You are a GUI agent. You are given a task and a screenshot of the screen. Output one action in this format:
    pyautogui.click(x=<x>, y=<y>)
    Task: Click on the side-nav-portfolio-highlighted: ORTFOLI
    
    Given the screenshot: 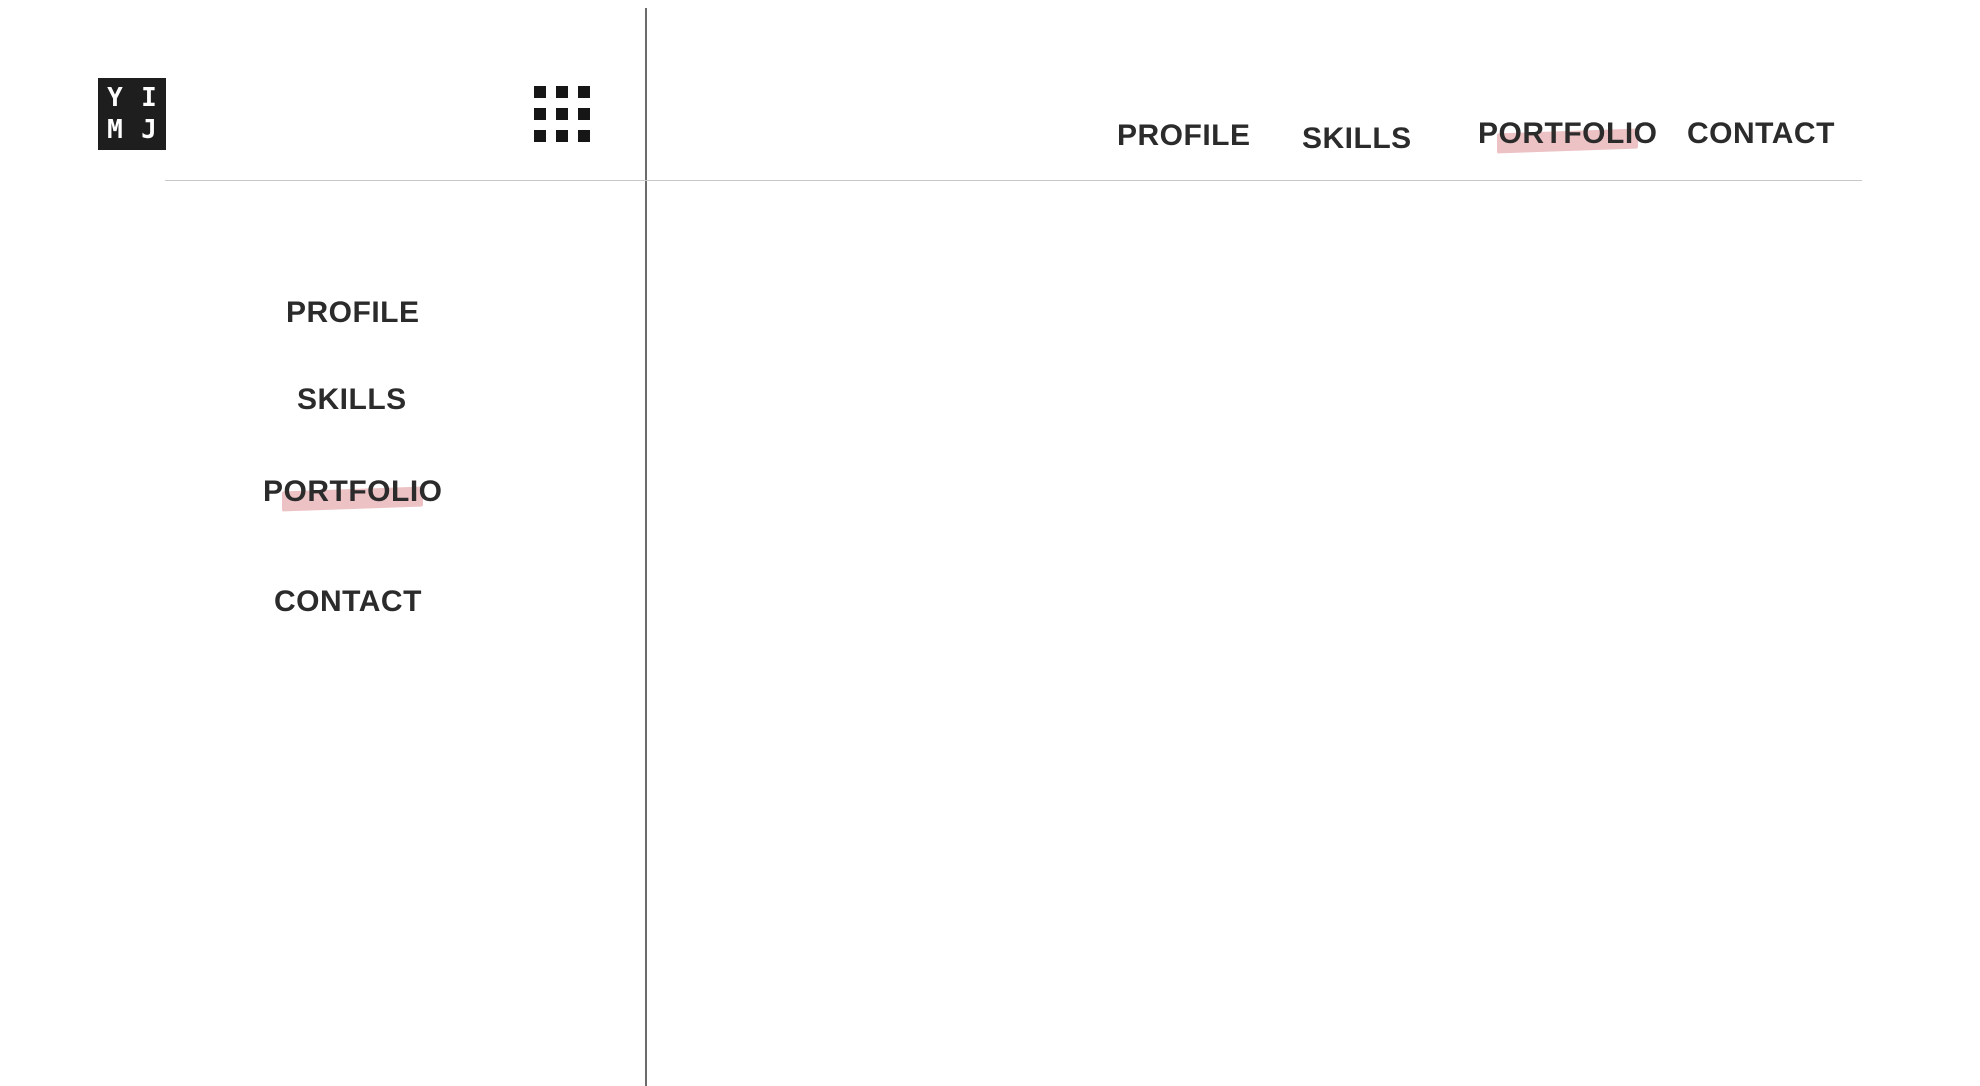 What is the action you would take?
    pyautogui.click(x=351, y=491)
    